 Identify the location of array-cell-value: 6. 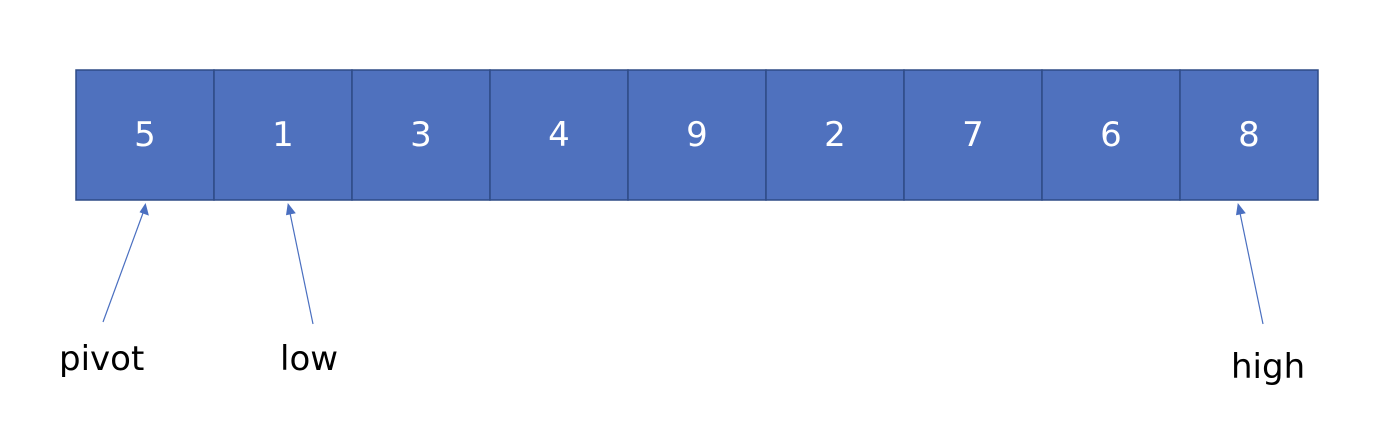
(1111, 135).